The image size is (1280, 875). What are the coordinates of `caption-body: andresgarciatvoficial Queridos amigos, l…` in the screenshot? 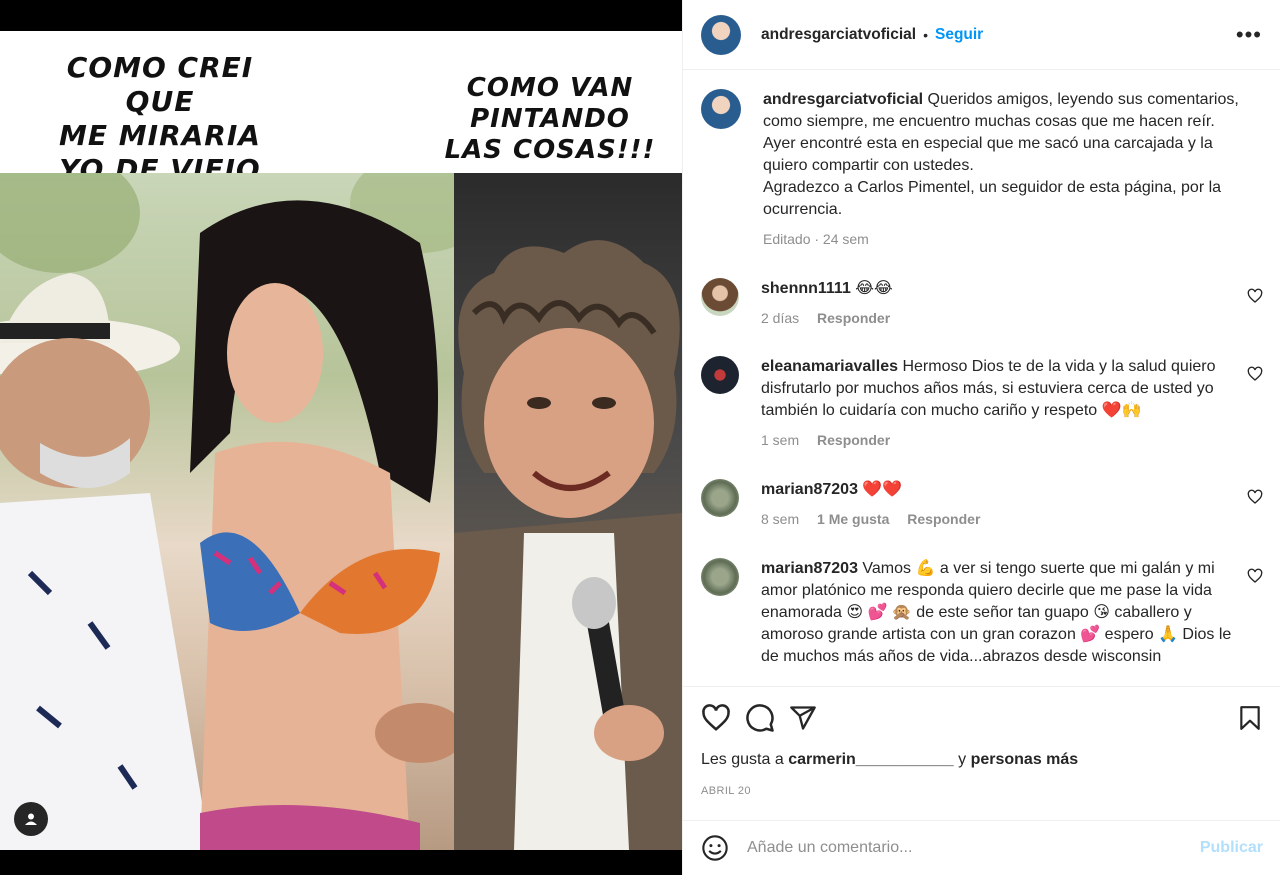 It's located at (1003, 169).